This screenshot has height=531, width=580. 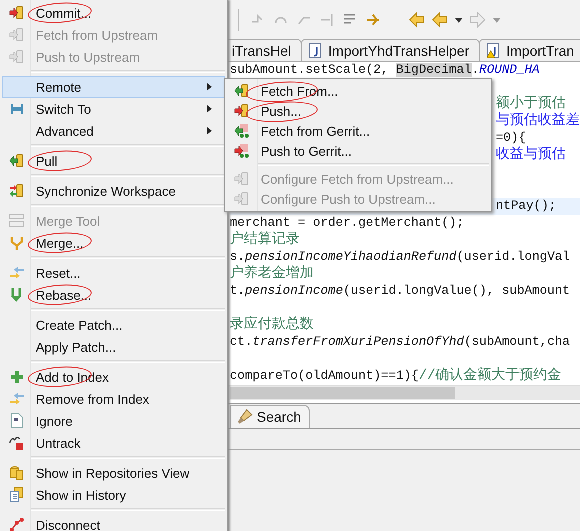 I want to click on menu-item: Ignore, so click(x=113, y=421).